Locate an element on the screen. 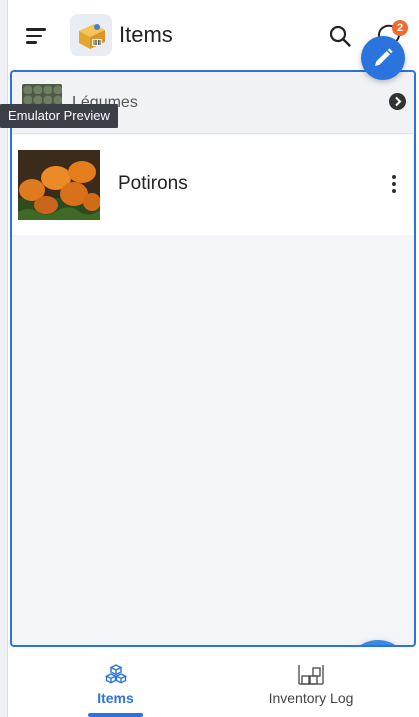  emulator-preview-tooltip: Emulator Preview is located at coordinates (59, 116).